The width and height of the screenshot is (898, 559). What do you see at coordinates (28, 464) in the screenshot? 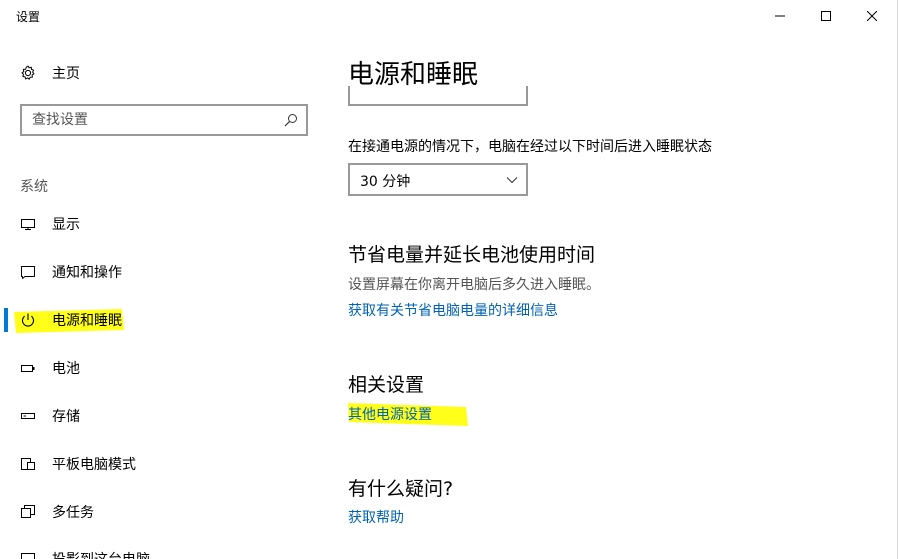
I see `tablet-mode-icon` at bounding box center [28, 464].